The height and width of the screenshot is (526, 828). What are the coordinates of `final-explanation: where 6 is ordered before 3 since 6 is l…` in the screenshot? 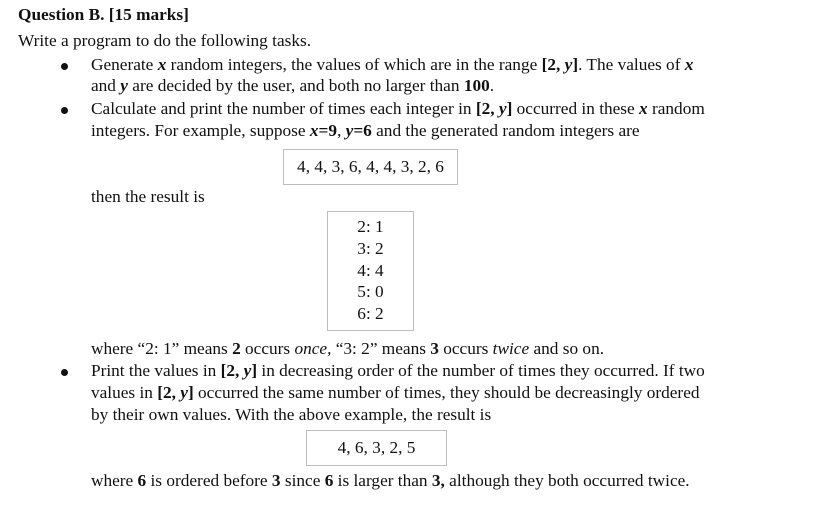 It's located at (390, 481).